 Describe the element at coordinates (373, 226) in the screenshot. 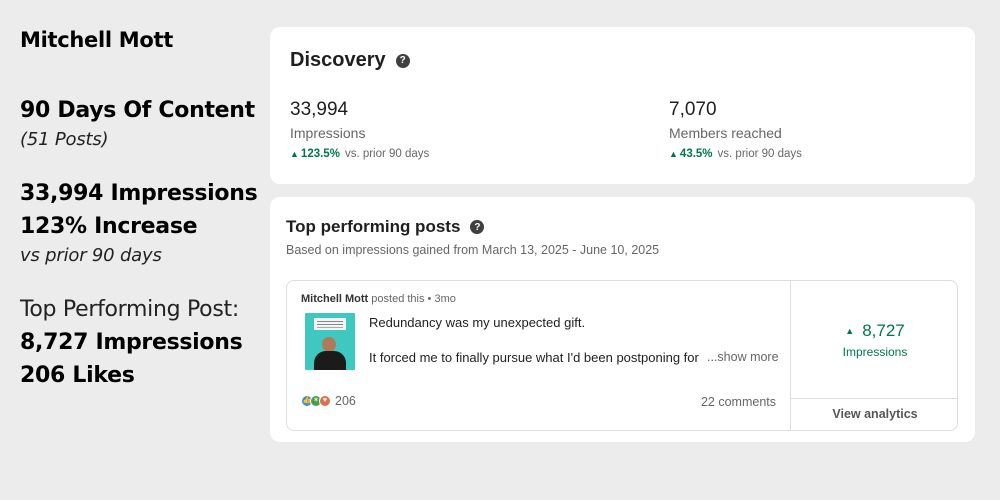

I see `top-posts-title: Top performing posts` at that location.